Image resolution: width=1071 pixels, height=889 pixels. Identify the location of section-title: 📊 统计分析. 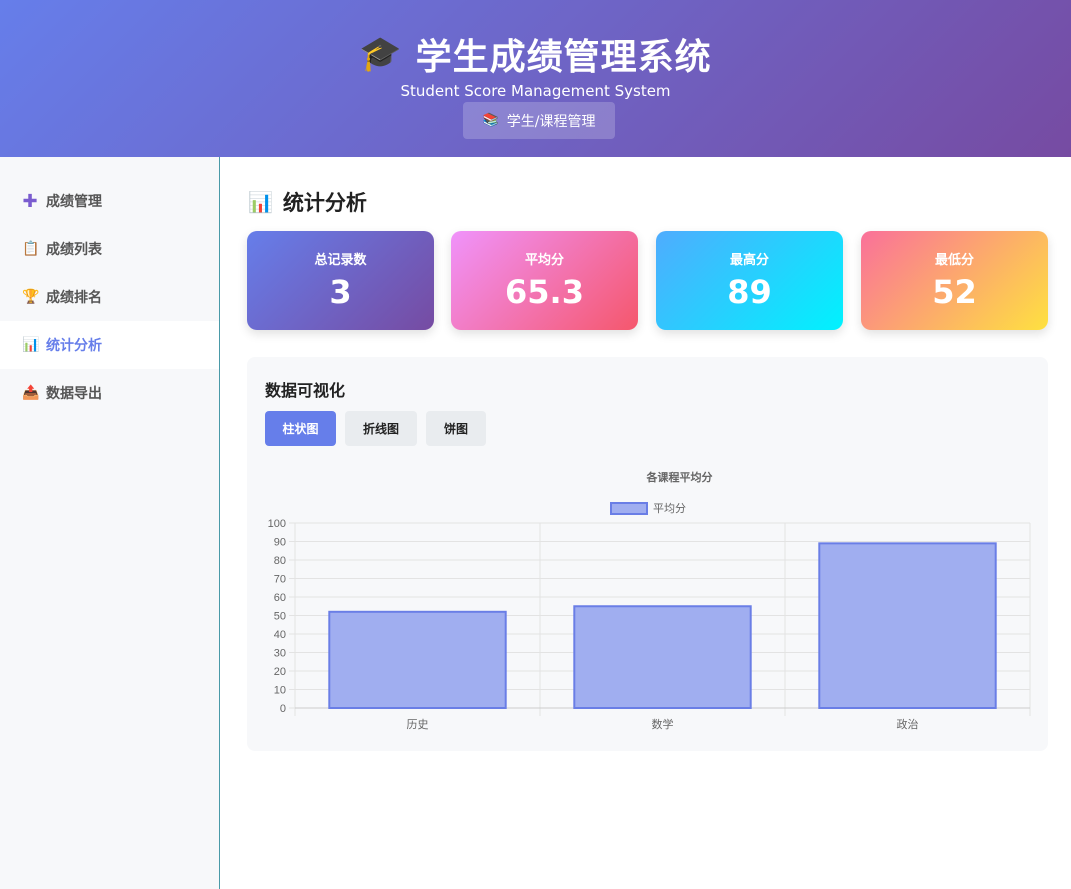
(307, 202).